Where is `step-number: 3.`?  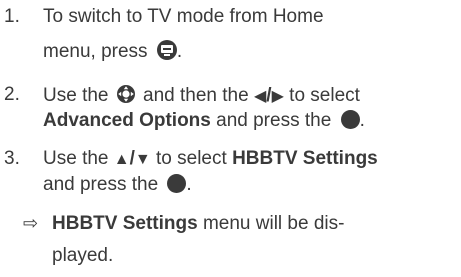 step-number: 3. is located at coordinates (12, 158).